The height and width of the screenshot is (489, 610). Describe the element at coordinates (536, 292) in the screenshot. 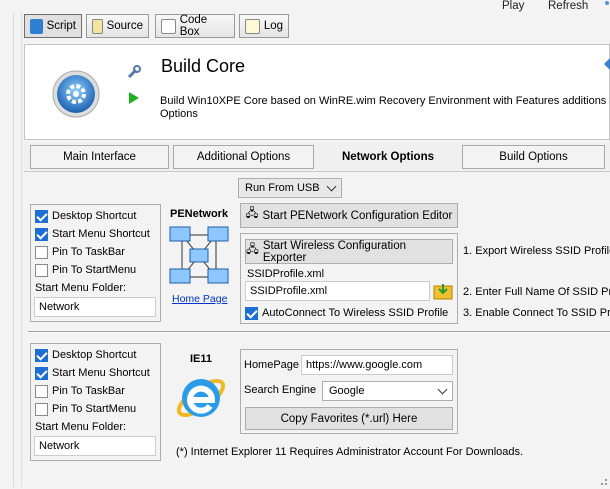

I see `note-enter-ssid-name: 2. Enter Full Name Of SSID Pro` at that location.